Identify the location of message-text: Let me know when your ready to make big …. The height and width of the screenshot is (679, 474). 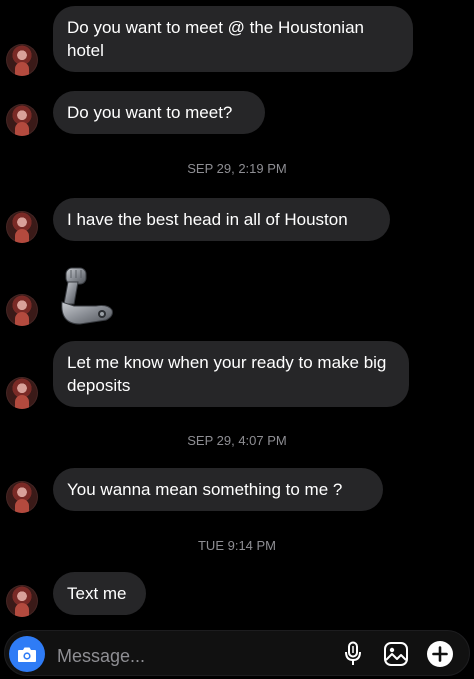
(227, 374).